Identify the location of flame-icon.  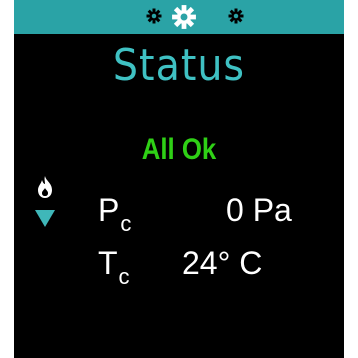
(45, 189).